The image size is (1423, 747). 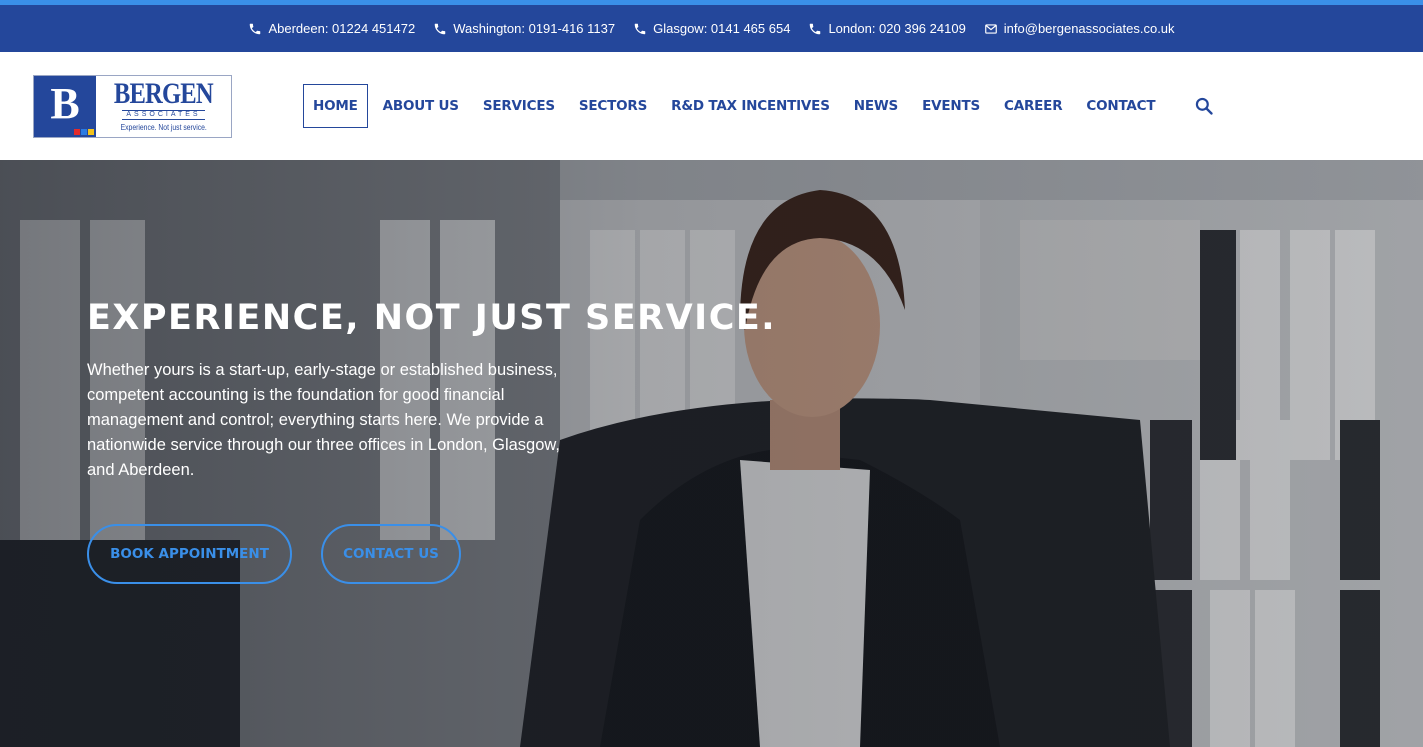 What do you see at coordinates (91, 132) in the screenshot?
I see `logo-square-yellow` at bounding box center [91, 132].